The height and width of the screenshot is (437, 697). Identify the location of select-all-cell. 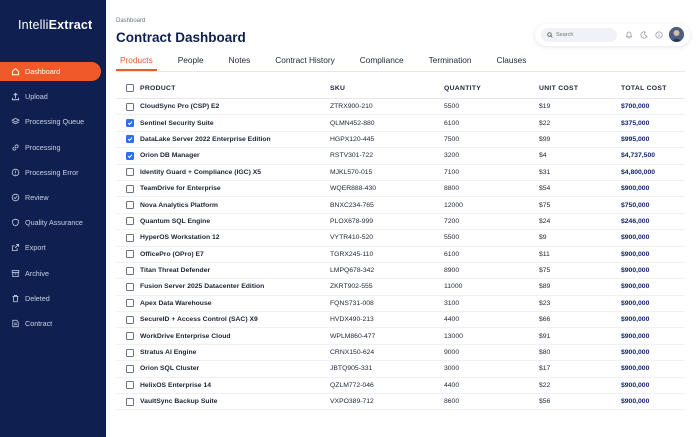
(128, 88).